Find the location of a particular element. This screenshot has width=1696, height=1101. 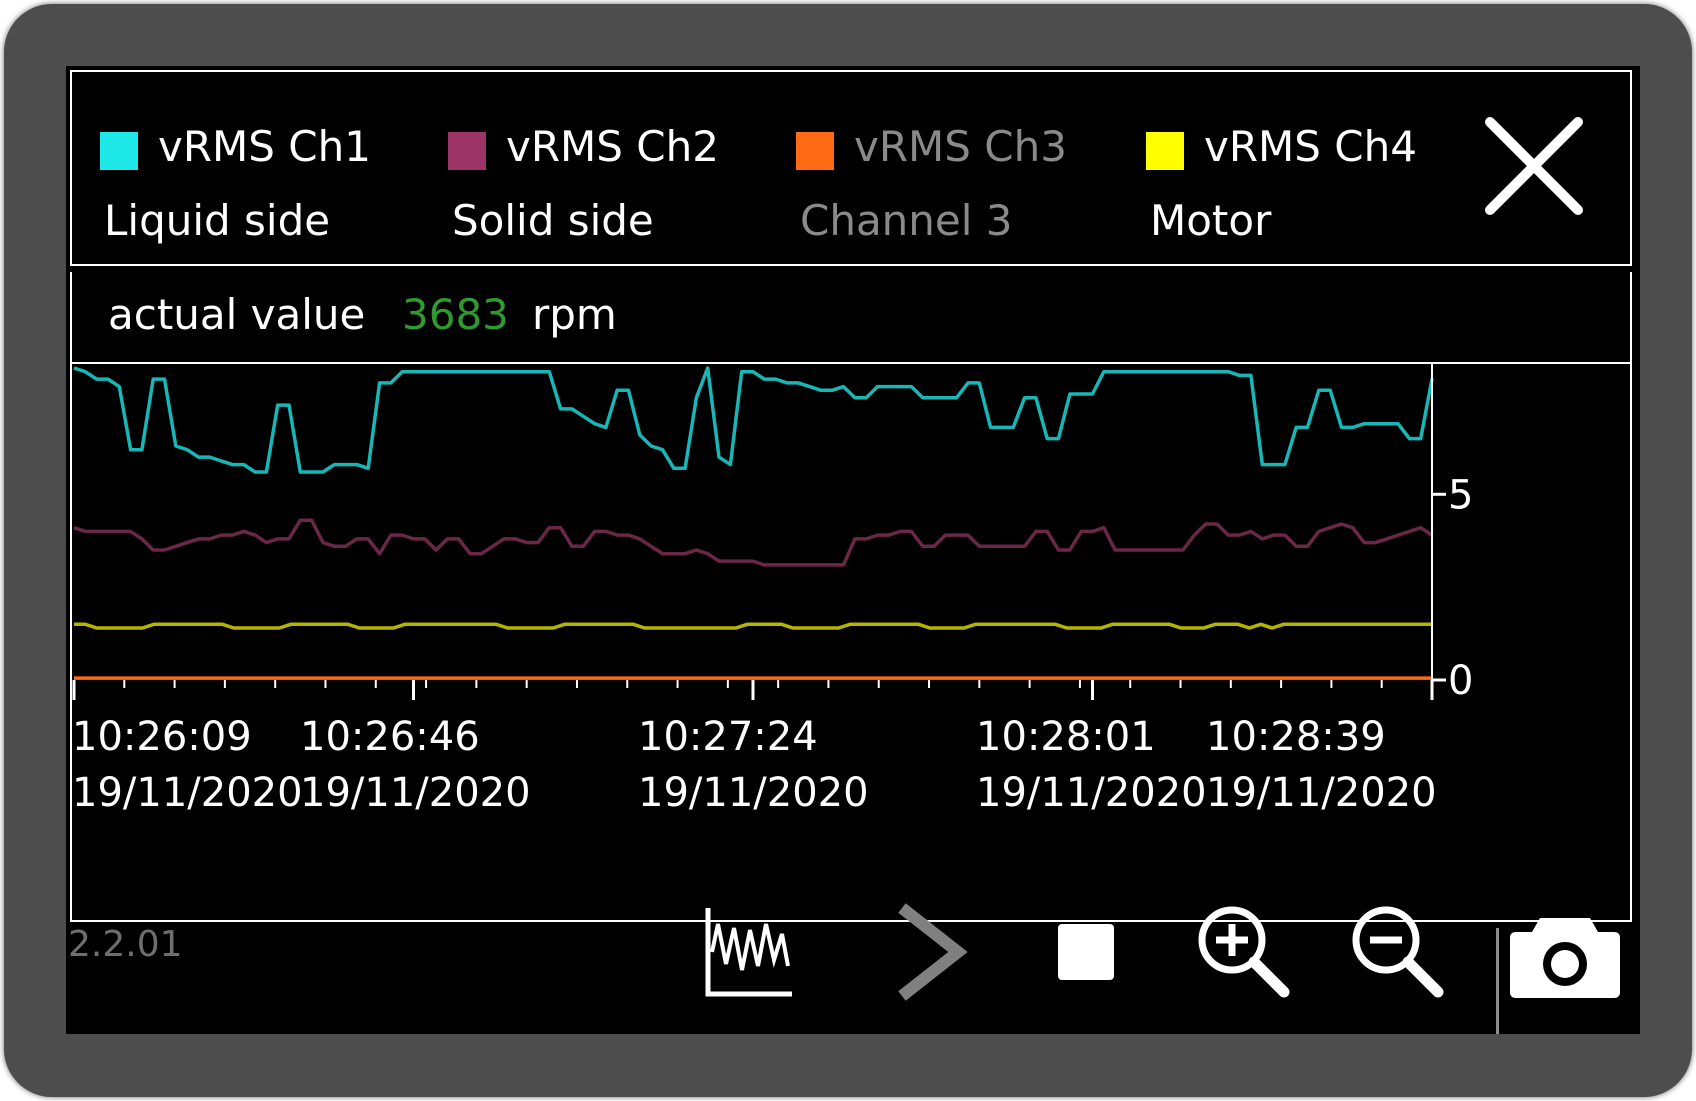

play-button is located at coordinates (932, 952).